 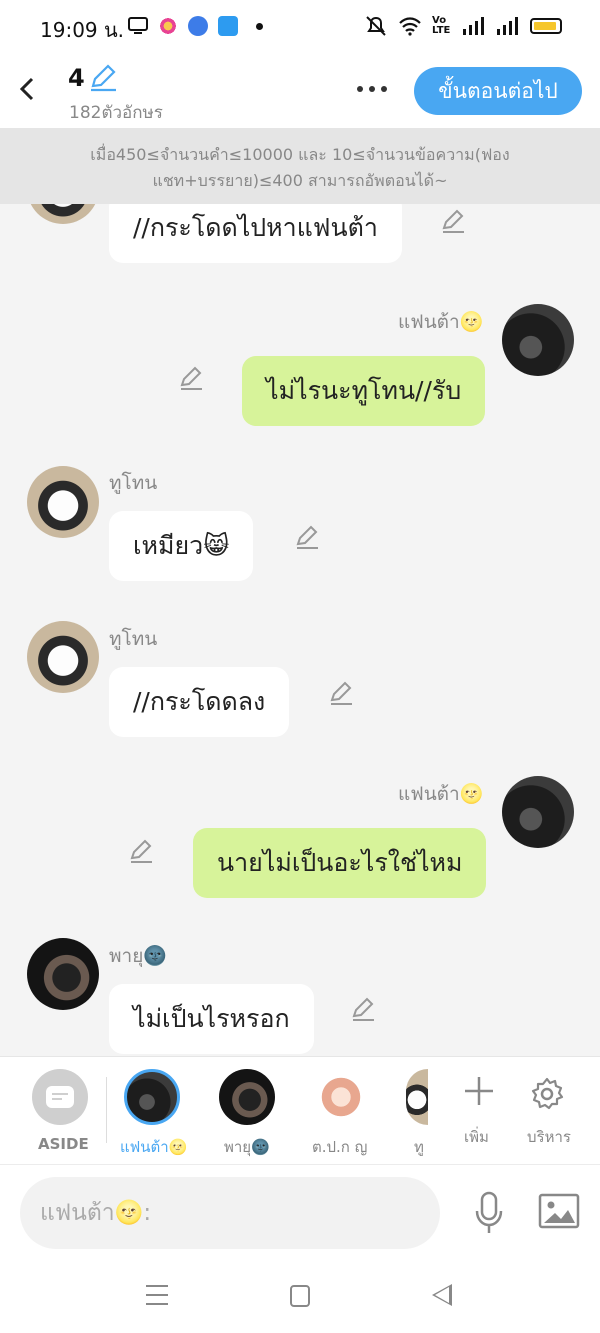 What do you see at coordinates (498, 91) in the screenshot?
I see `next-step-button: ขั้นตอนต่อไป` at bounding box center [498, 91].